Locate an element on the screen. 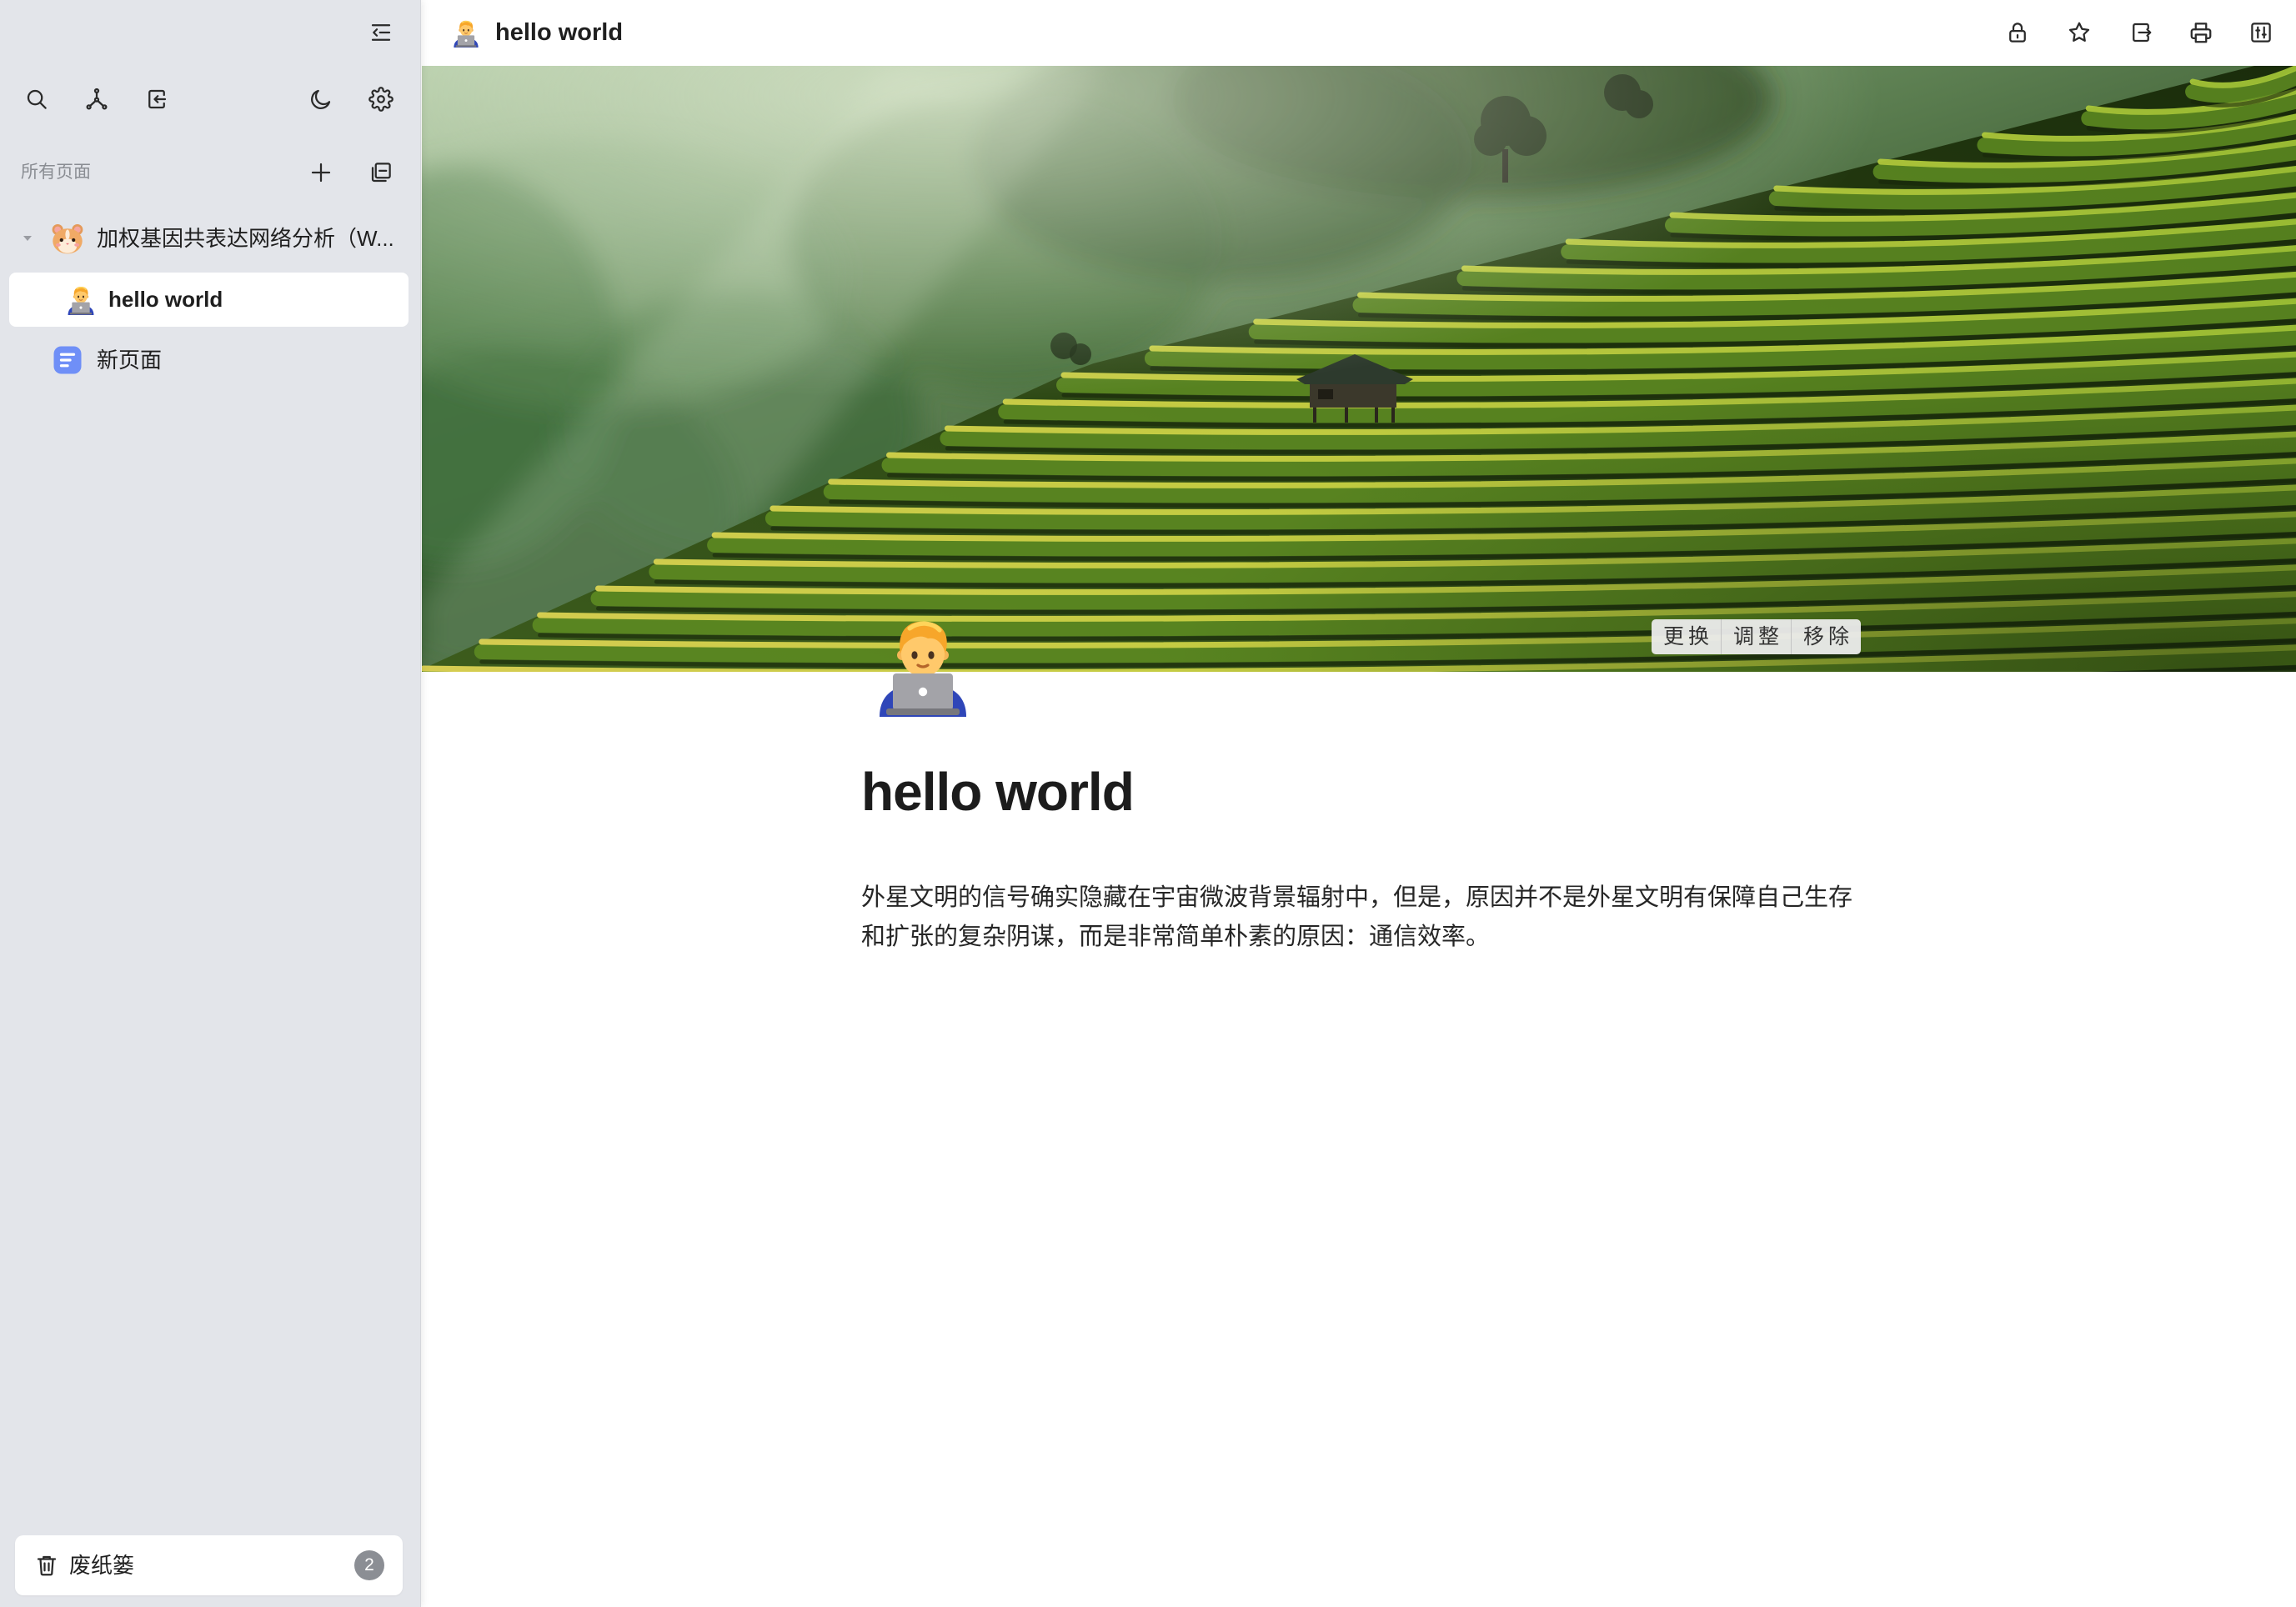 The height and width of the screenshot is (1607, 2296). plus-icon is located at coordinates (321, 173).